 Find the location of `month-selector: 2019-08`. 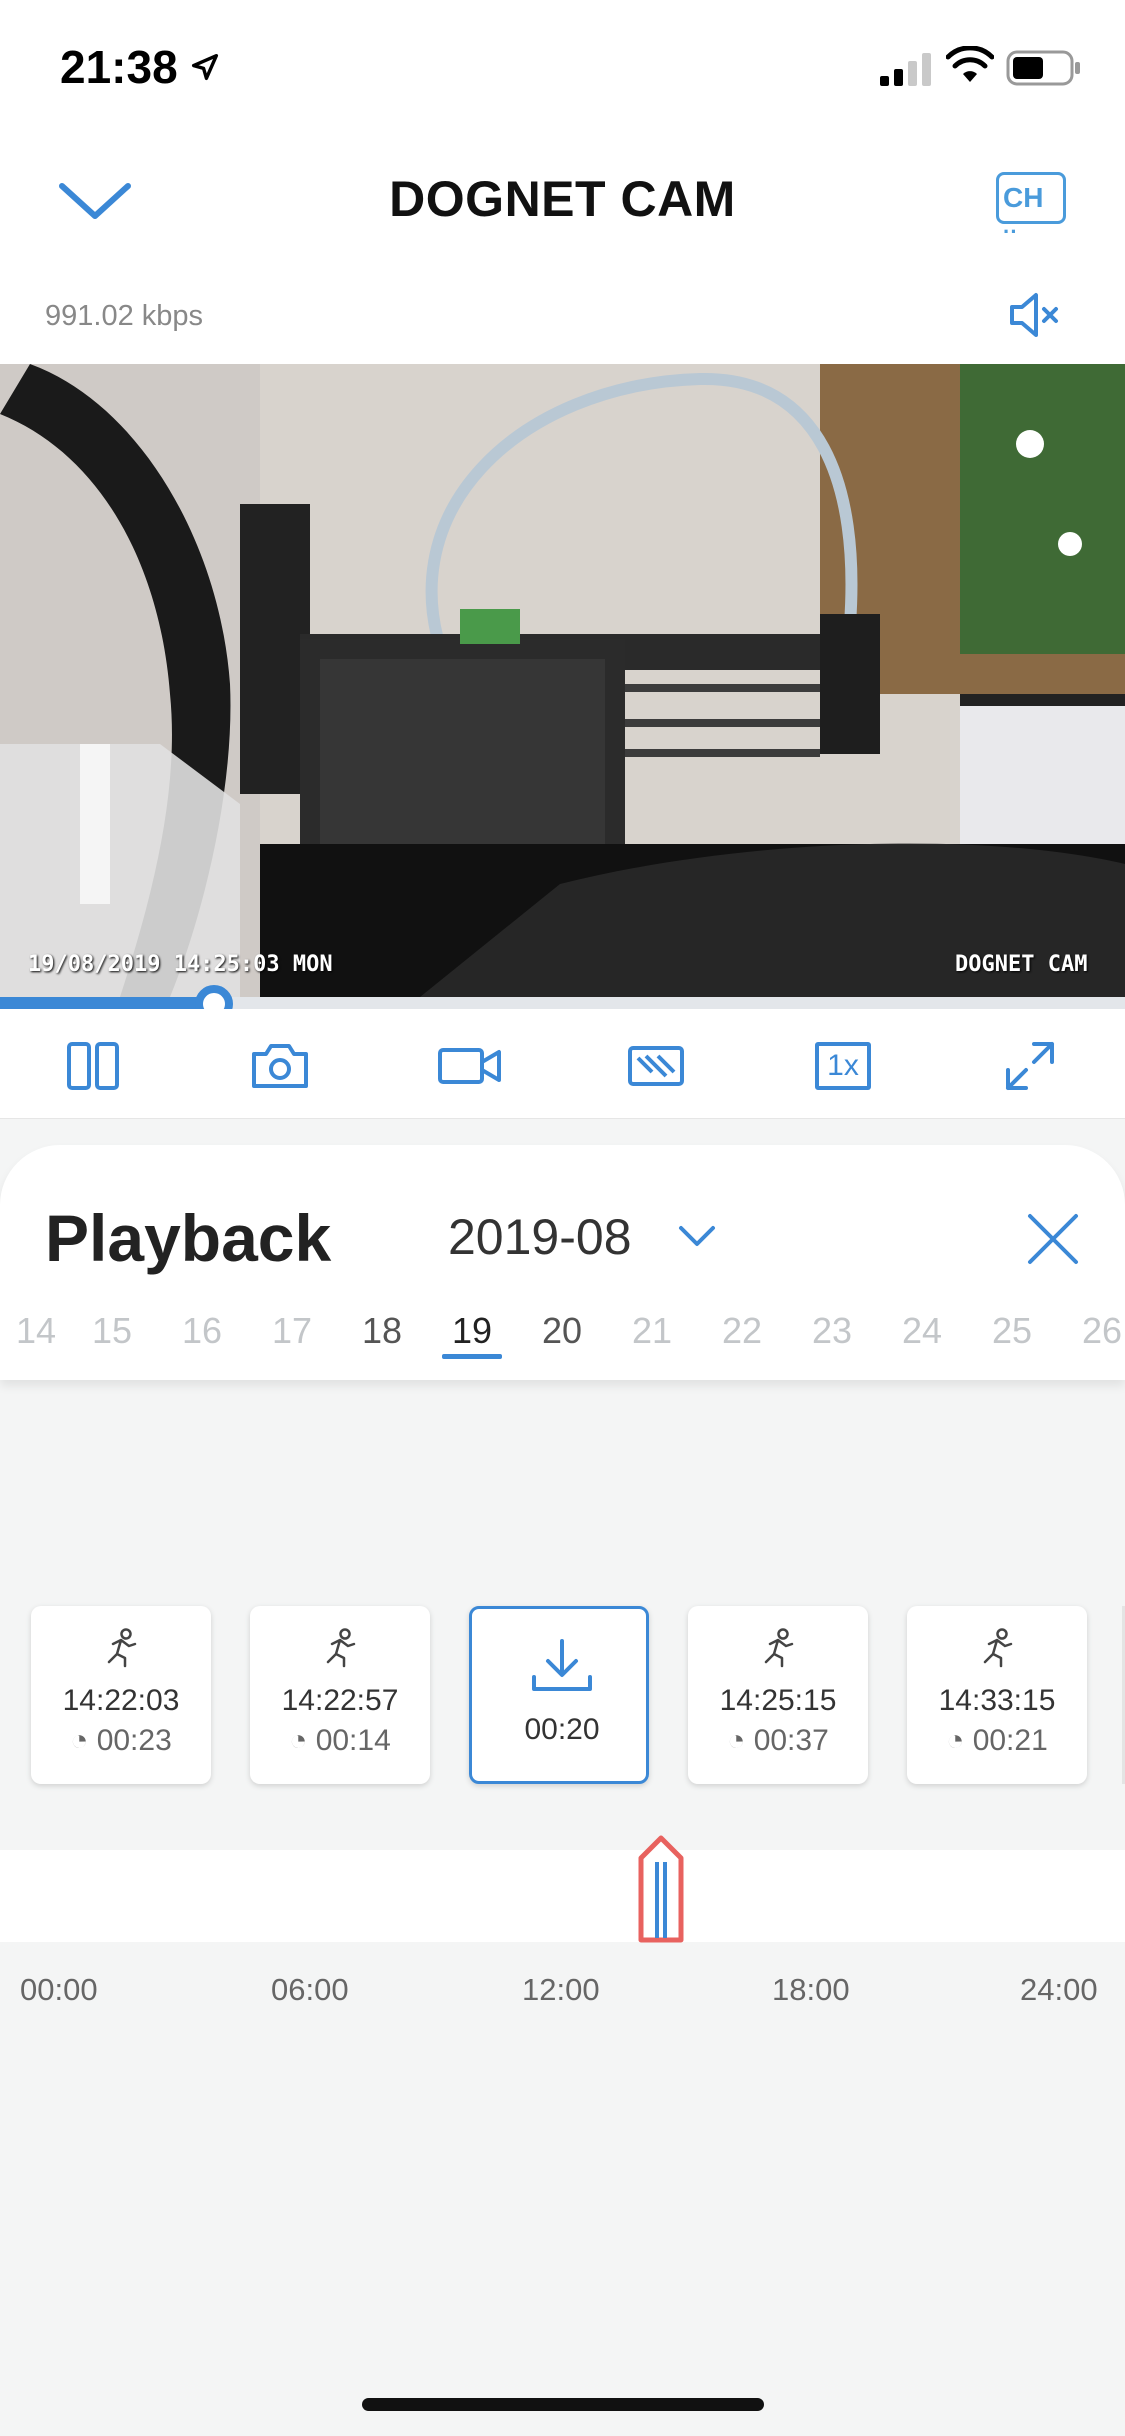

month-selector: 2019-08 is located at coordinates (540, 1237).